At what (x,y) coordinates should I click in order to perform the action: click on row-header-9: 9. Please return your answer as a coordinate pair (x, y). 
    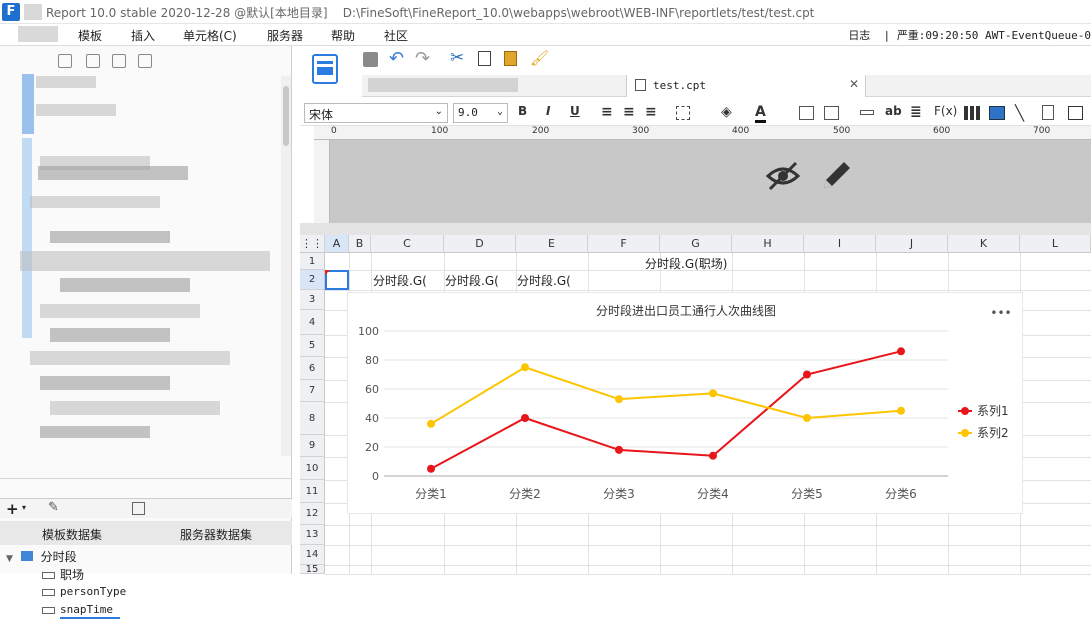
    Looking at the image, I should click on (312, 446).